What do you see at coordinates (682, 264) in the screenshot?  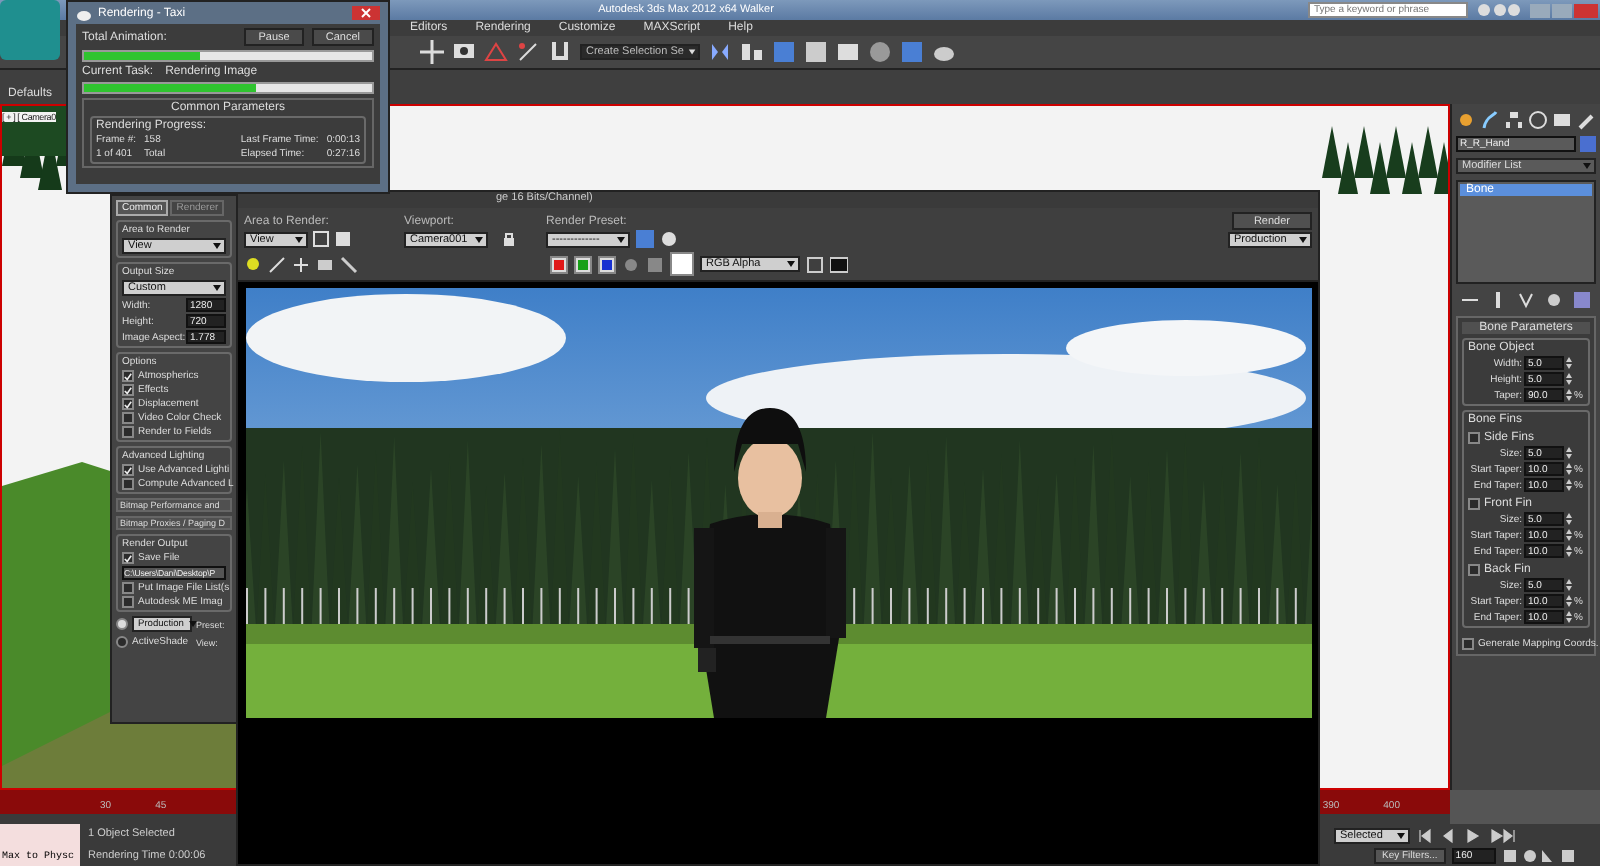 I see `color-swatch` at bounding box center [682, 264].